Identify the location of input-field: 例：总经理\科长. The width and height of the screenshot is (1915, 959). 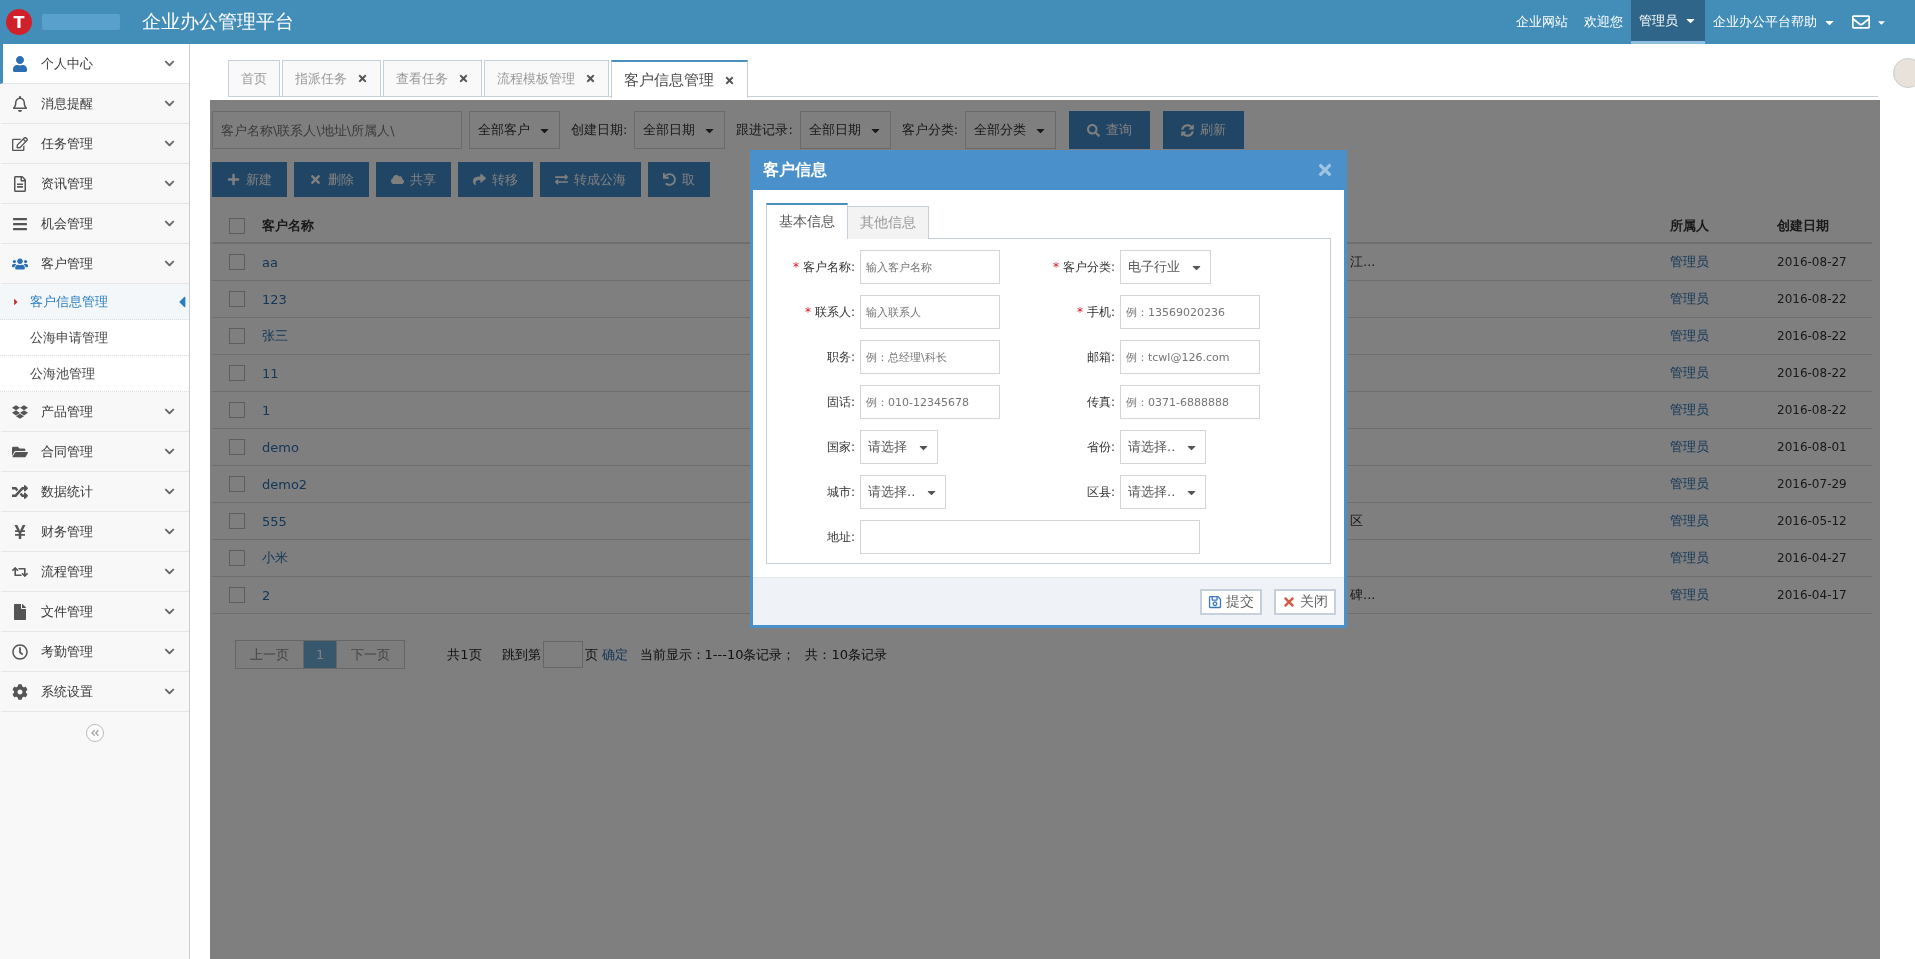
(930, 357).